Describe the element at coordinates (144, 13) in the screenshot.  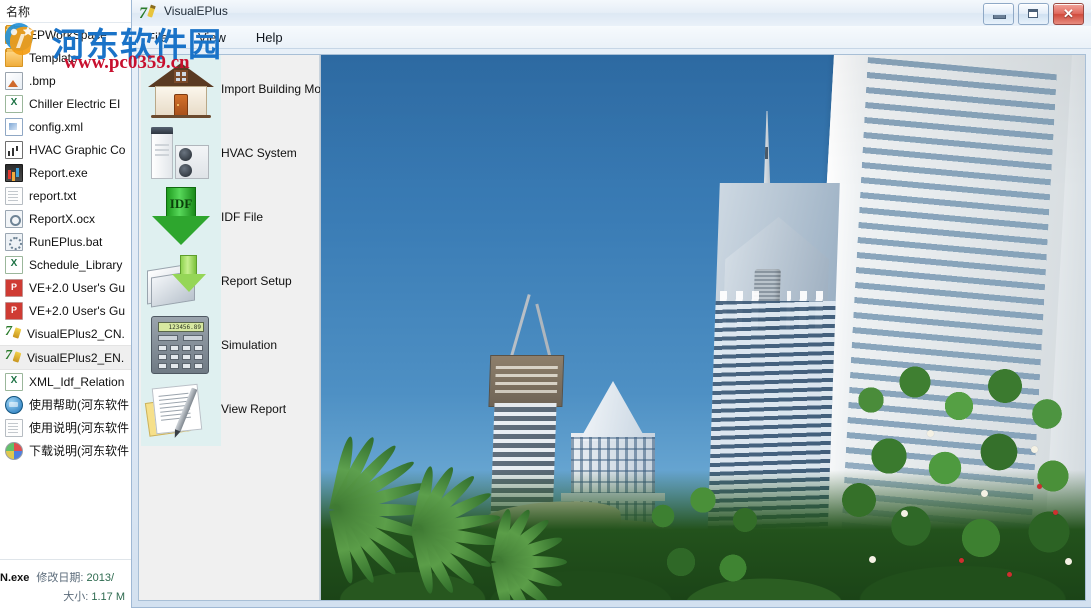
I see `svg-text: 7` at that location.